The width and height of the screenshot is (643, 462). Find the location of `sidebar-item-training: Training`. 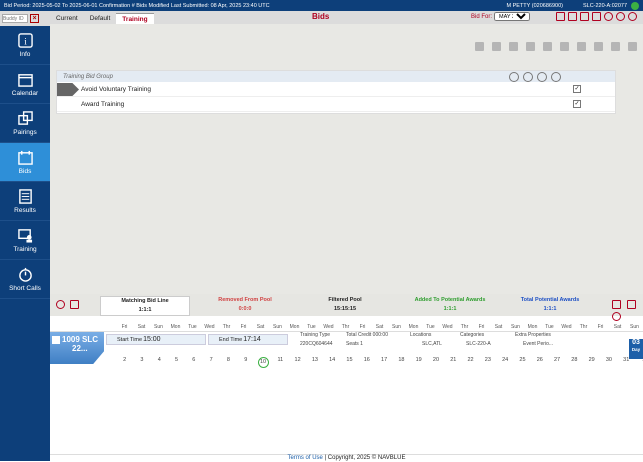

sidebar-item-training: Training is located at coordinates (25, 240).